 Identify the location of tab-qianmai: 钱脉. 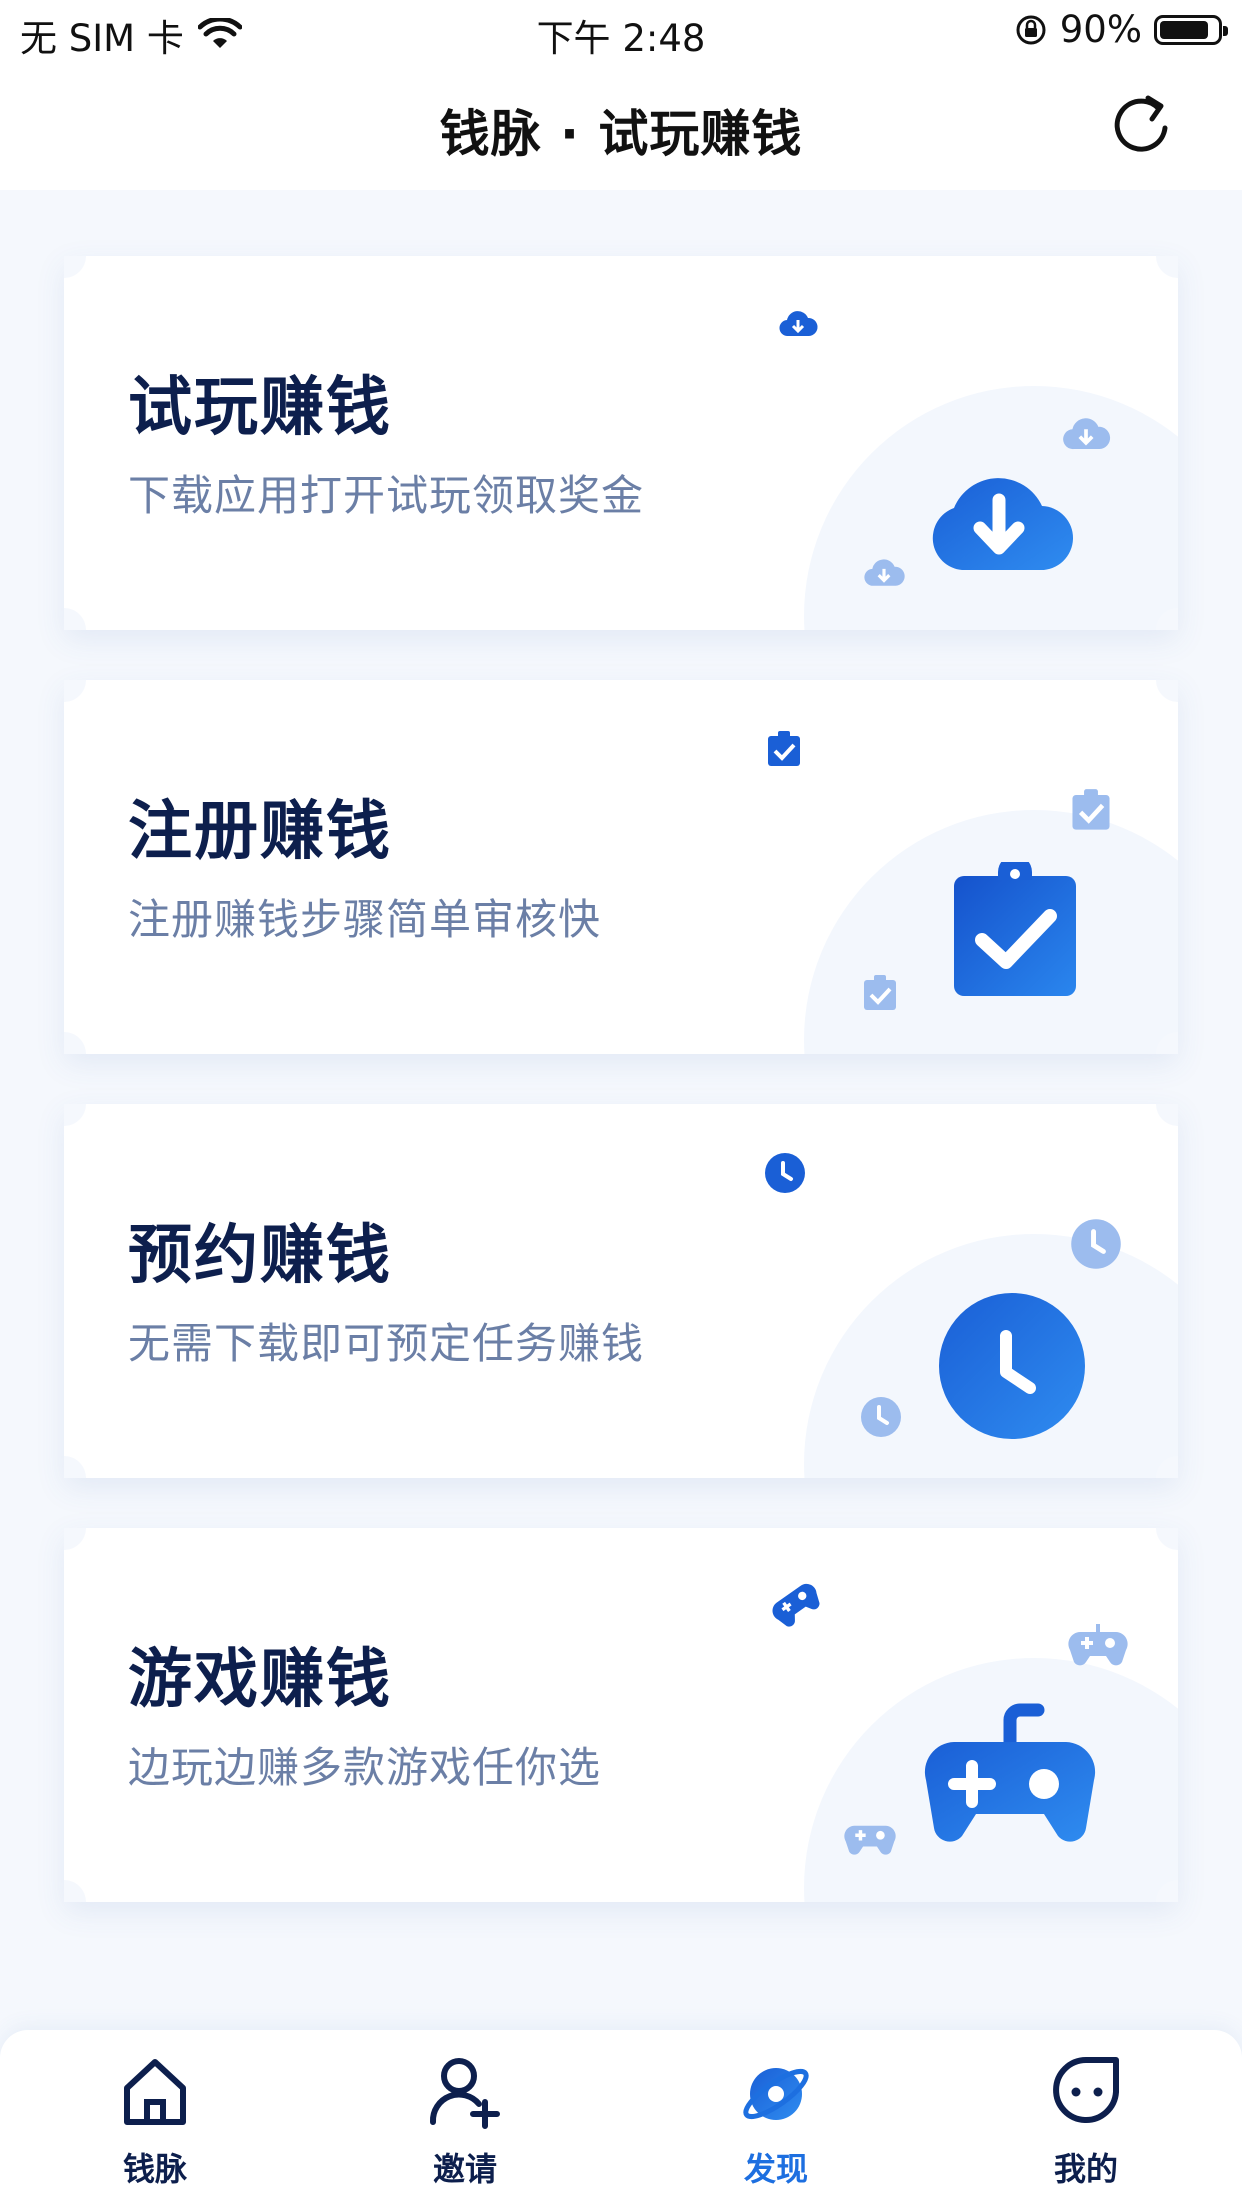
(155, 2121).